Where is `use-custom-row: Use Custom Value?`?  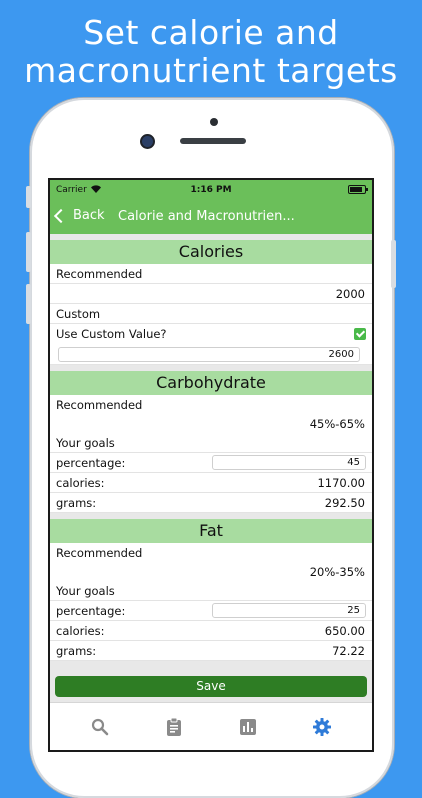
use-custom-row: Use Custom Value? is located at coordinates (211, 333).